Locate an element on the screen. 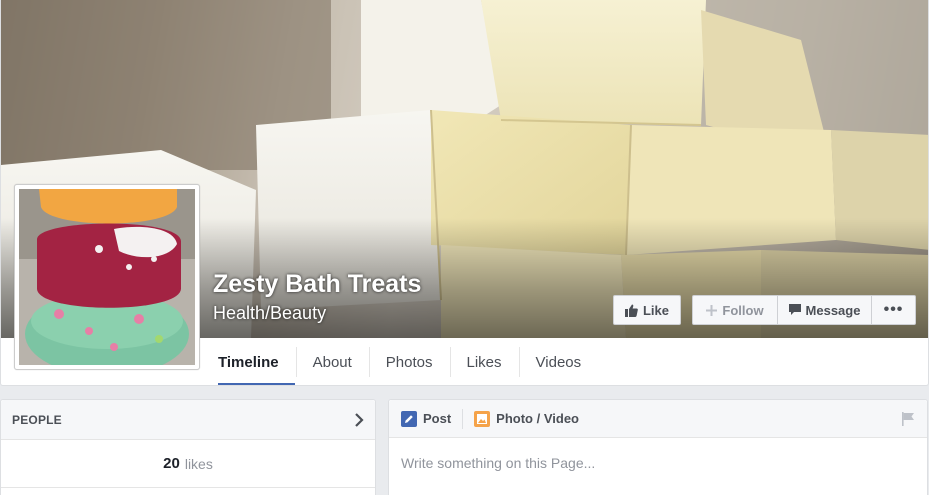 The height and width of the screenshot is (495, 929). tab-label: Videos is located at coordinates (558, 362).